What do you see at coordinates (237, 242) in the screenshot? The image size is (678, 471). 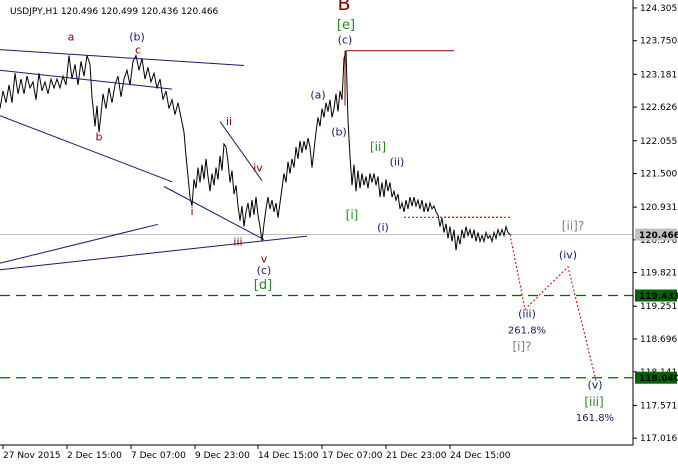 I see `wave-label: iii` at bounding box center [237, 242].